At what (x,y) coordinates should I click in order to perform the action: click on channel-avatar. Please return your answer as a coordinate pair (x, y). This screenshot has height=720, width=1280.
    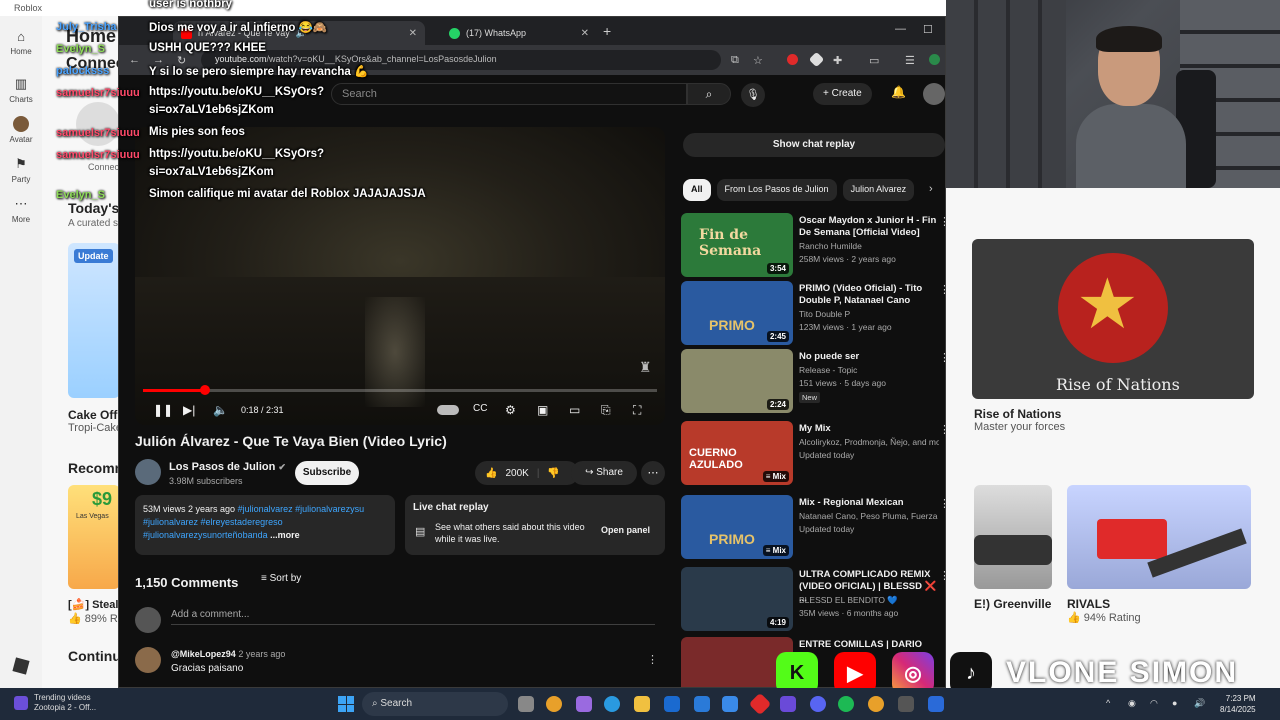
    Looking at the image, I should click on (148, 472).